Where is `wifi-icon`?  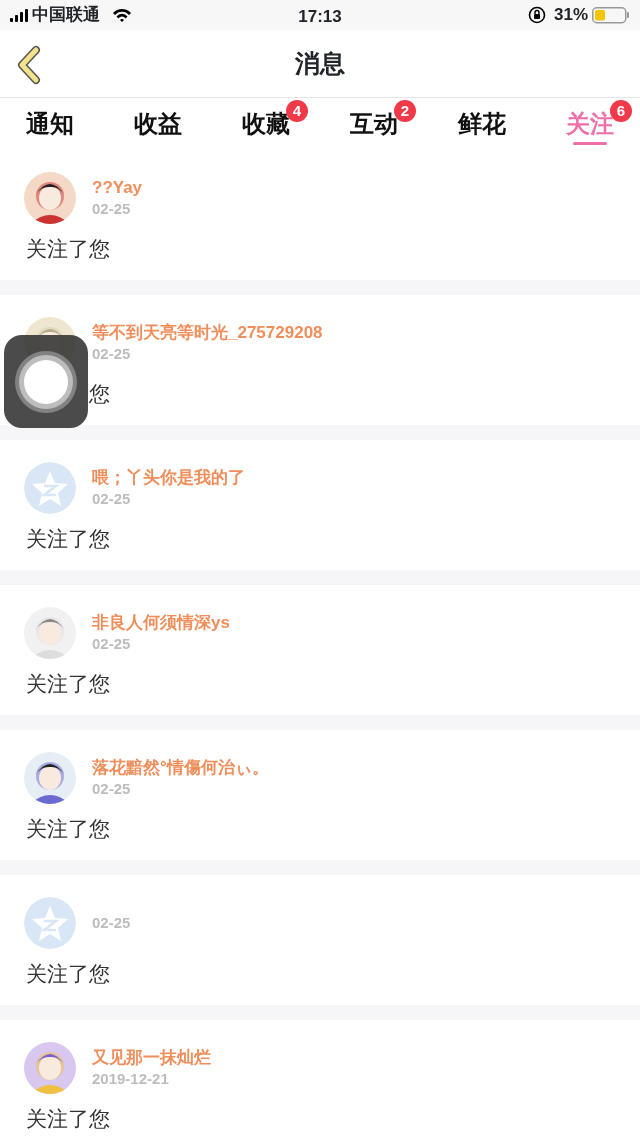 wifi-icon is located at coordinates (122, 15).